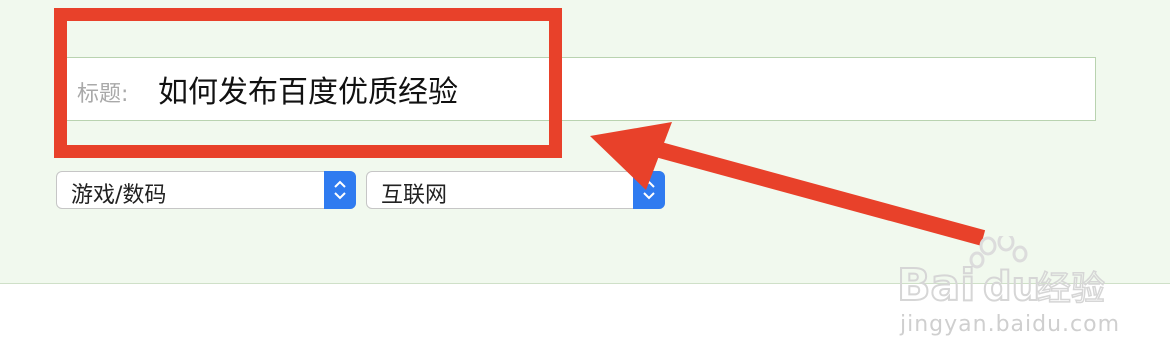 The width and height of the screenshot is (1170, 364). What do you see at coordinates (1010, 324) in the screenshot?
I see `watermark-url: jingyan.baidu.com` at bounding box center [1010, 324].